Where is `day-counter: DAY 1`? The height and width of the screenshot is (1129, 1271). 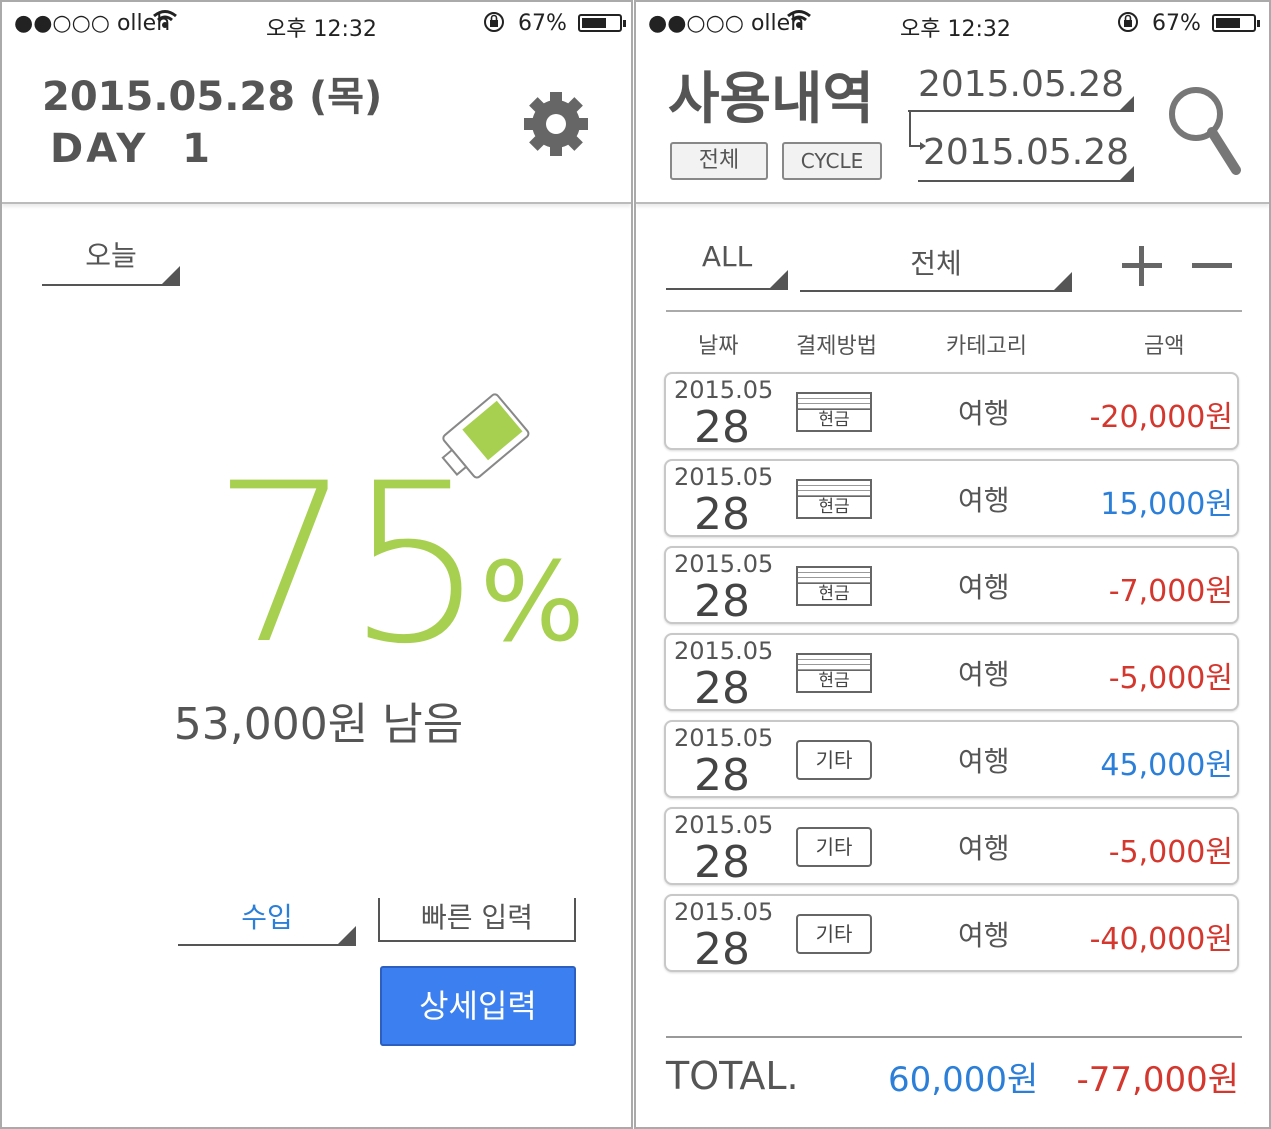 day-counter: DAY 1 is located at coordinates (131, 149).